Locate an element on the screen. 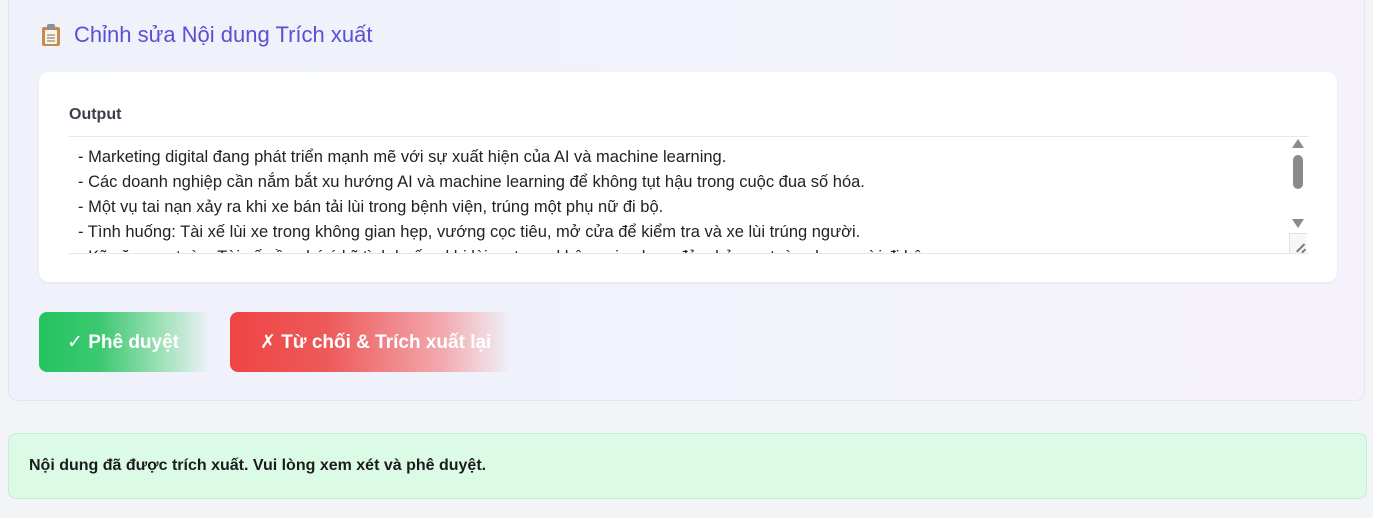 The image size is (1373, 518). textarea-scrollbar is located at coordinates (1298, 195).